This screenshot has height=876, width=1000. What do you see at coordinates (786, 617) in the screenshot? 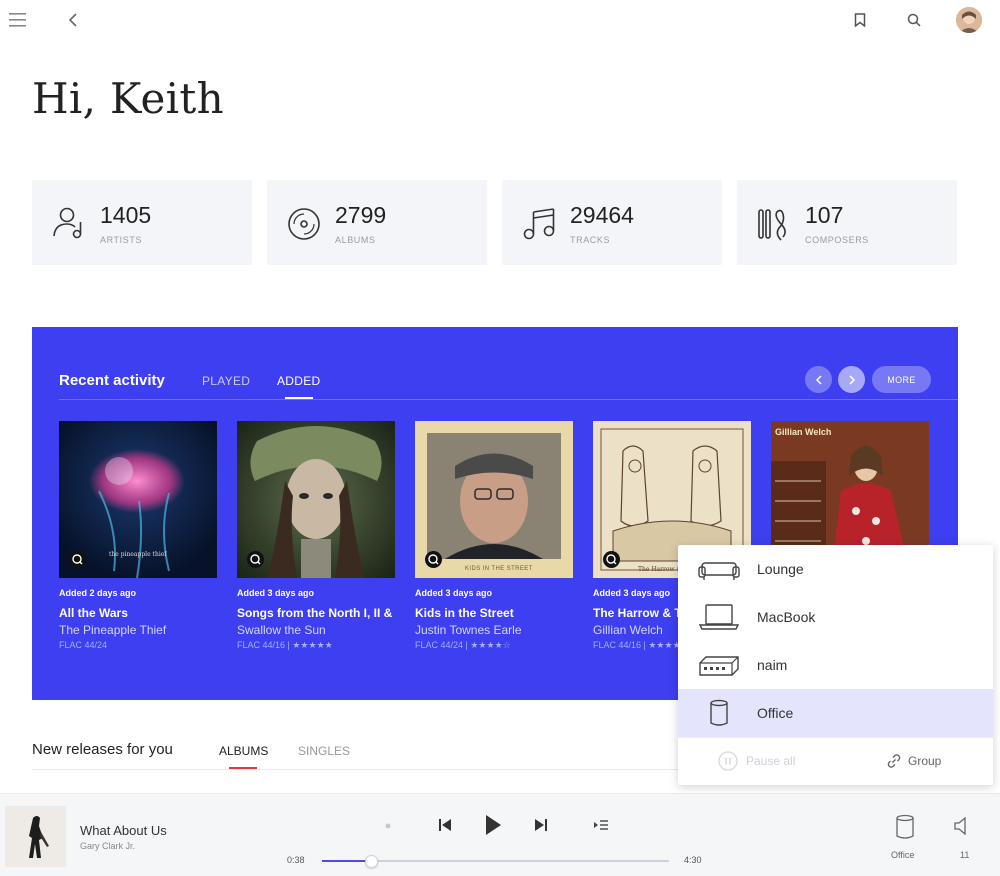
I see `zone-label: MacBook` at bounding box center [786, 617].